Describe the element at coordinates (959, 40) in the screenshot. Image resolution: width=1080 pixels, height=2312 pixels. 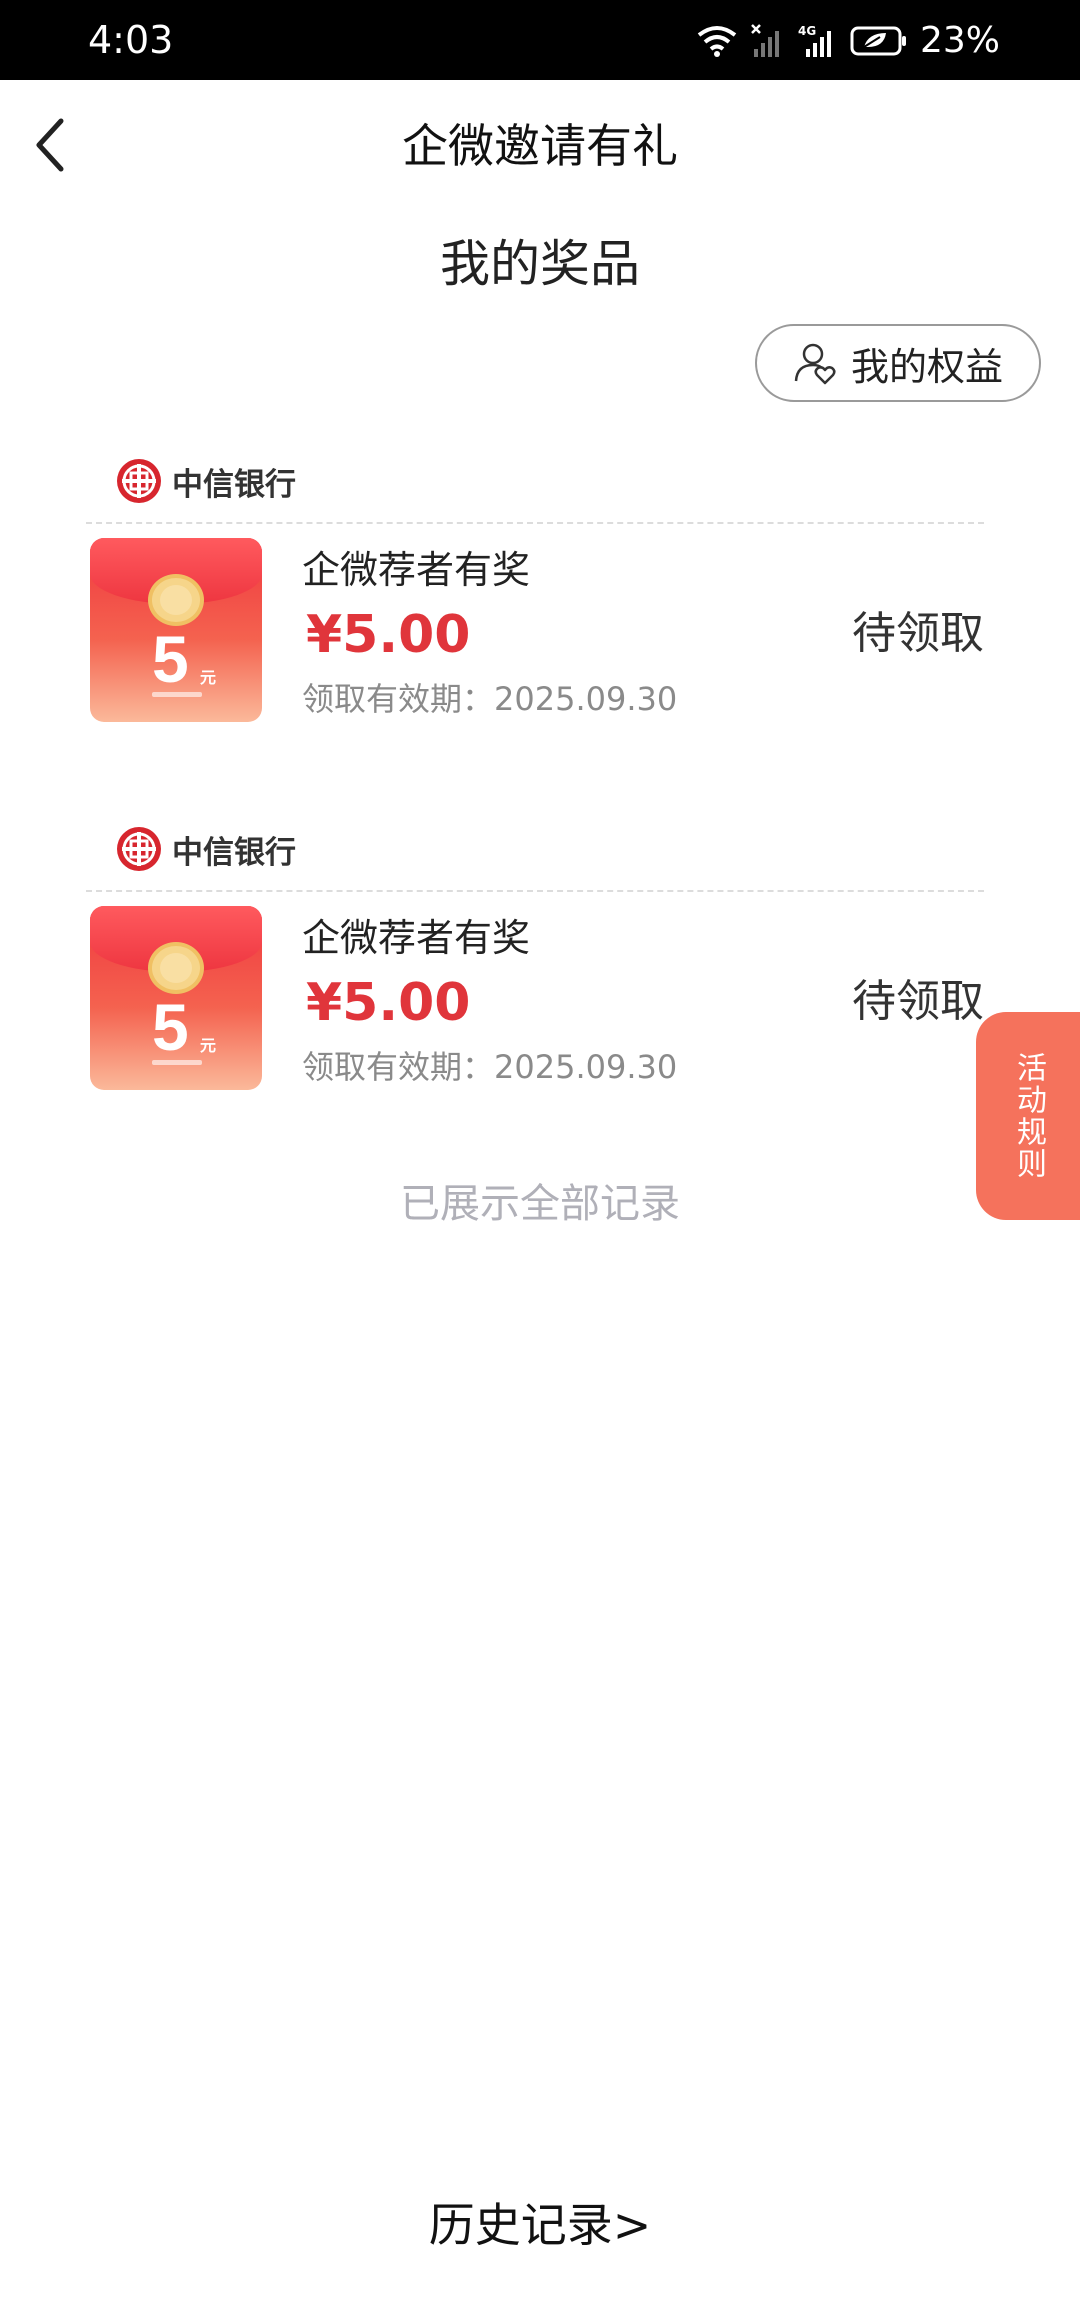
I see `battery-percent: 23%` at that location.